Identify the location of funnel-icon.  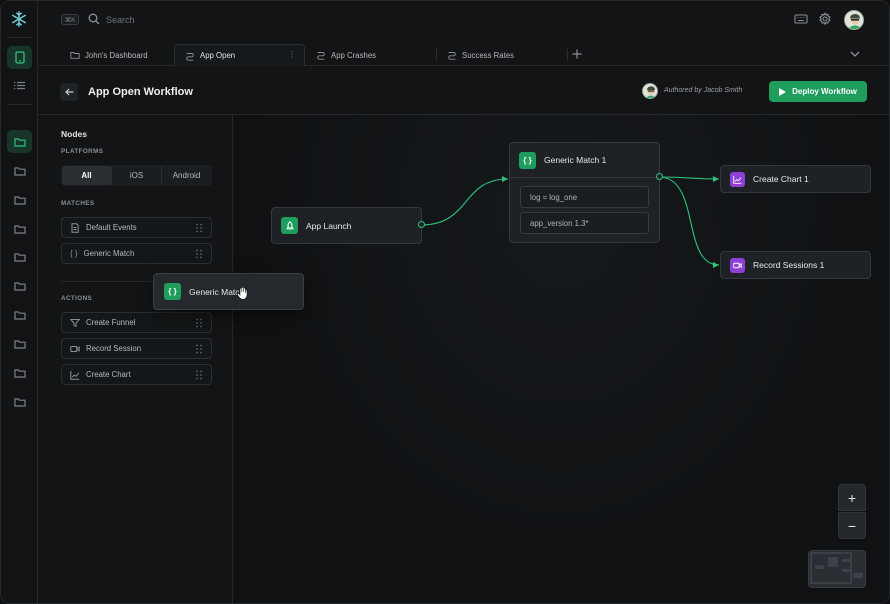
(75, 322).